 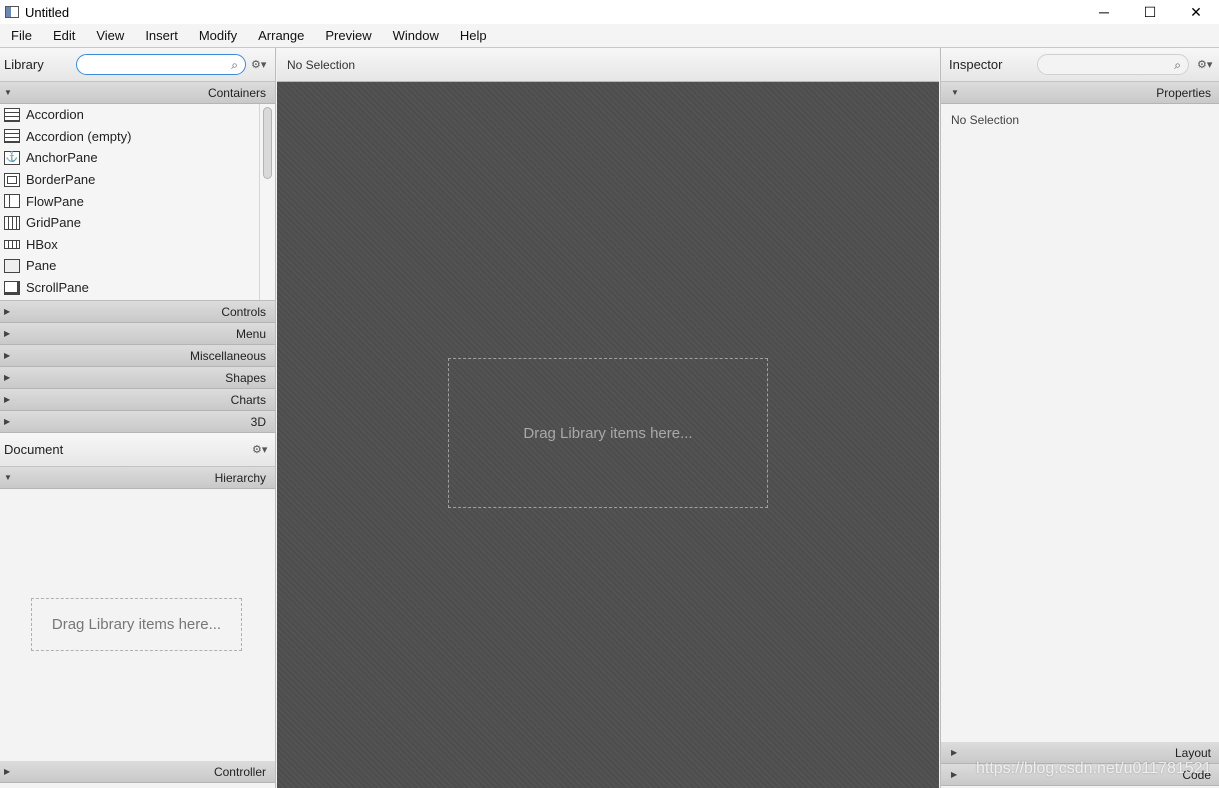 I want to click on hbox-icon, so click(x=12, y=244).